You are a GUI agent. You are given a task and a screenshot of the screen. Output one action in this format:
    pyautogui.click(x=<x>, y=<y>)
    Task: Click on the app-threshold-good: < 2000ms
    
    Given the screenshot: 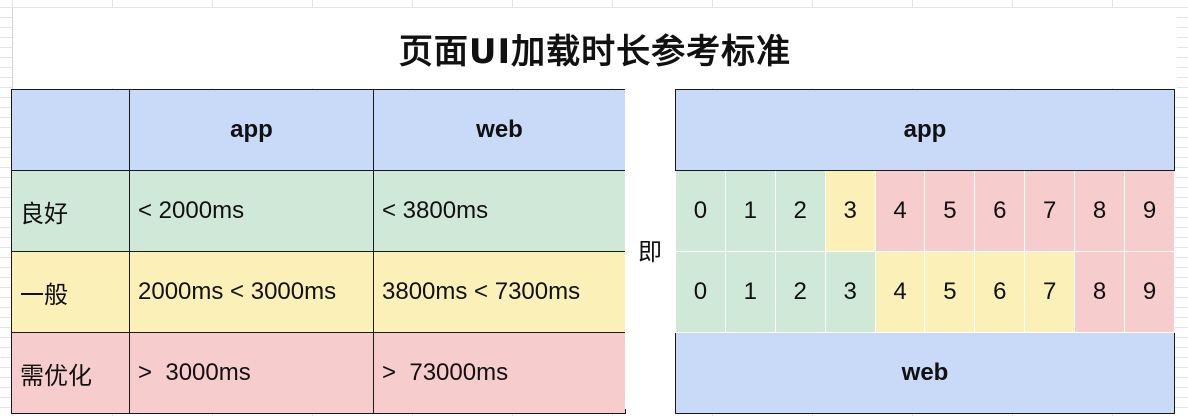 What is the action you would take?
    pyautogui.click(x=251, y=211)
    